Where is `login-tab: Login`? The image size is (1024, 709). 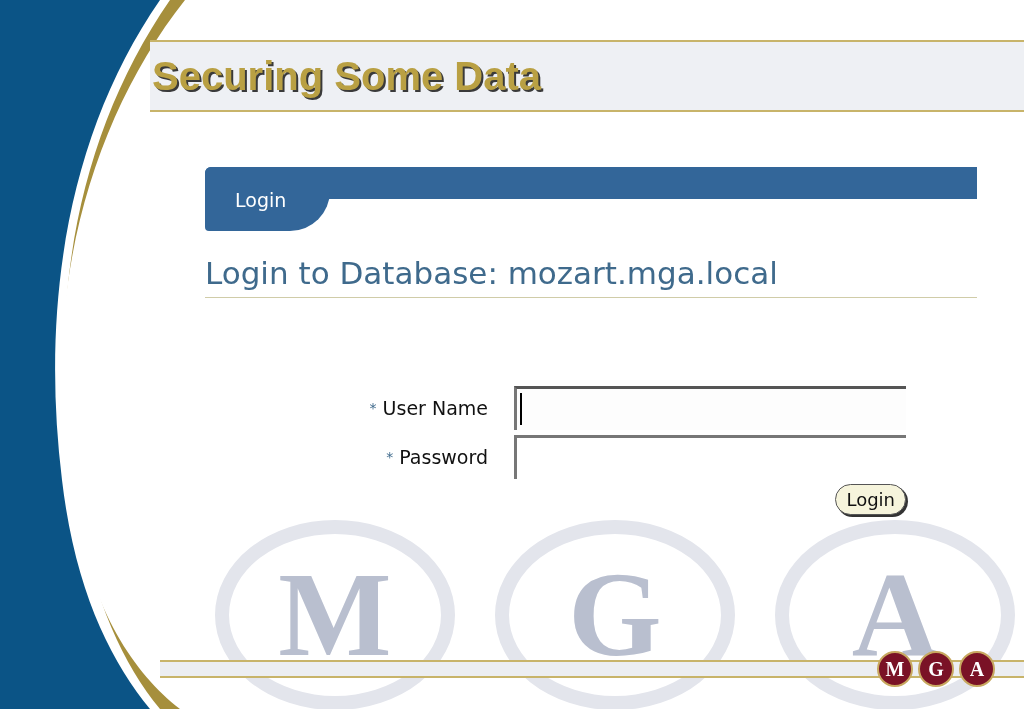 login-tab: Login is located at coordinates (267, 199).